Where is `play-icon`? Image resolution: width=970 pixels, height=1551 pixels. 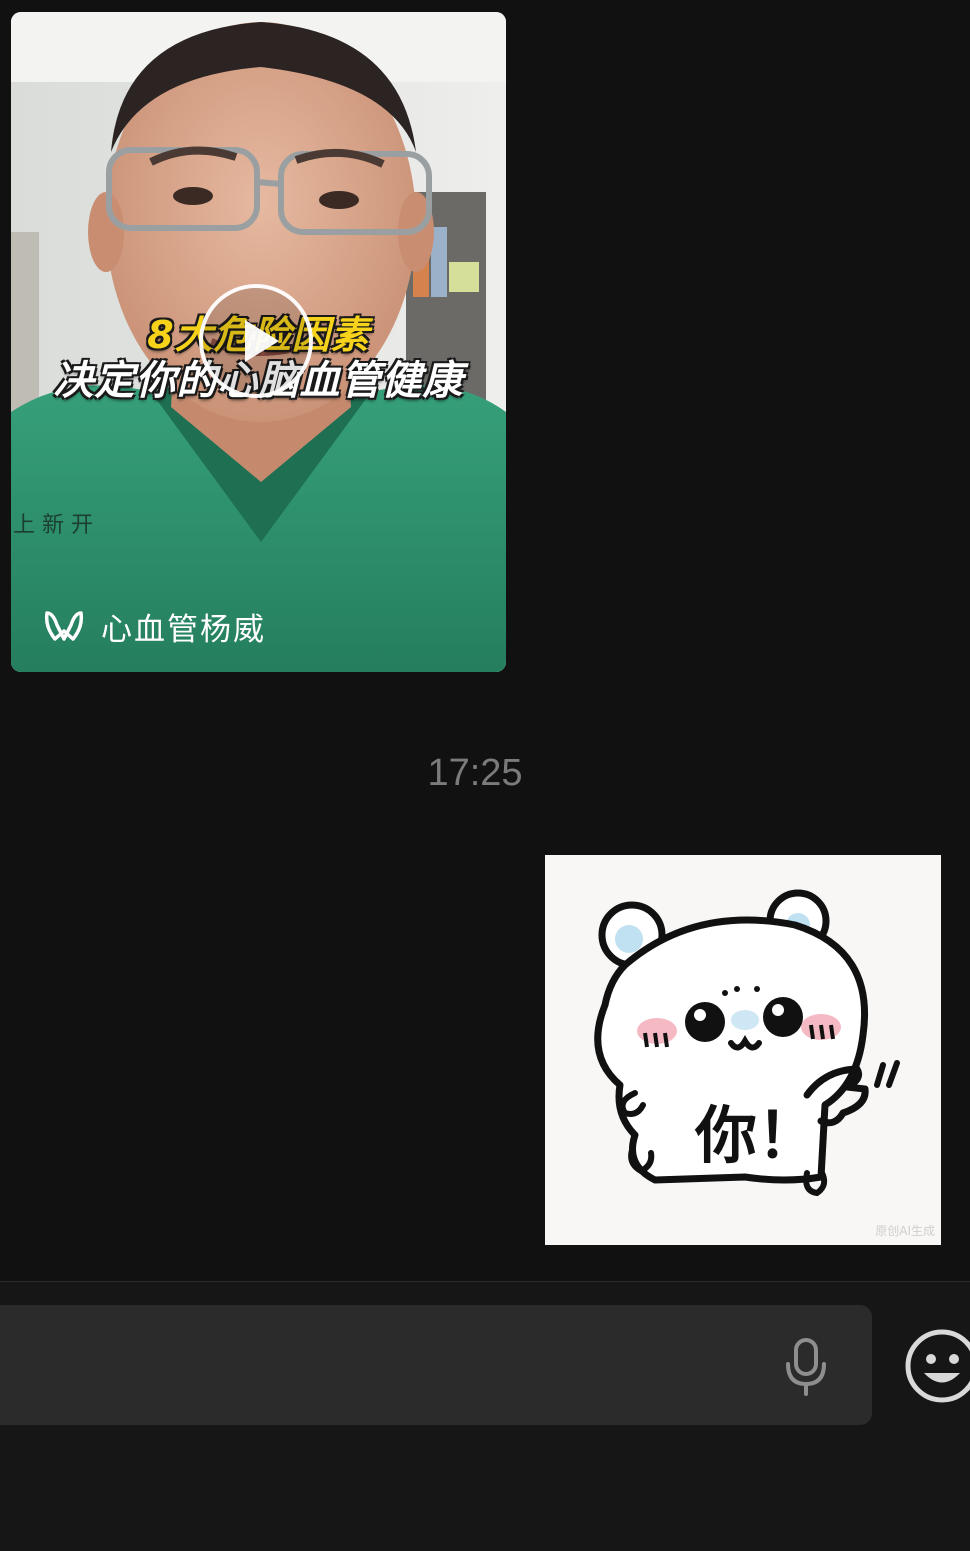
play-icon is located at coordinates (262, 341).